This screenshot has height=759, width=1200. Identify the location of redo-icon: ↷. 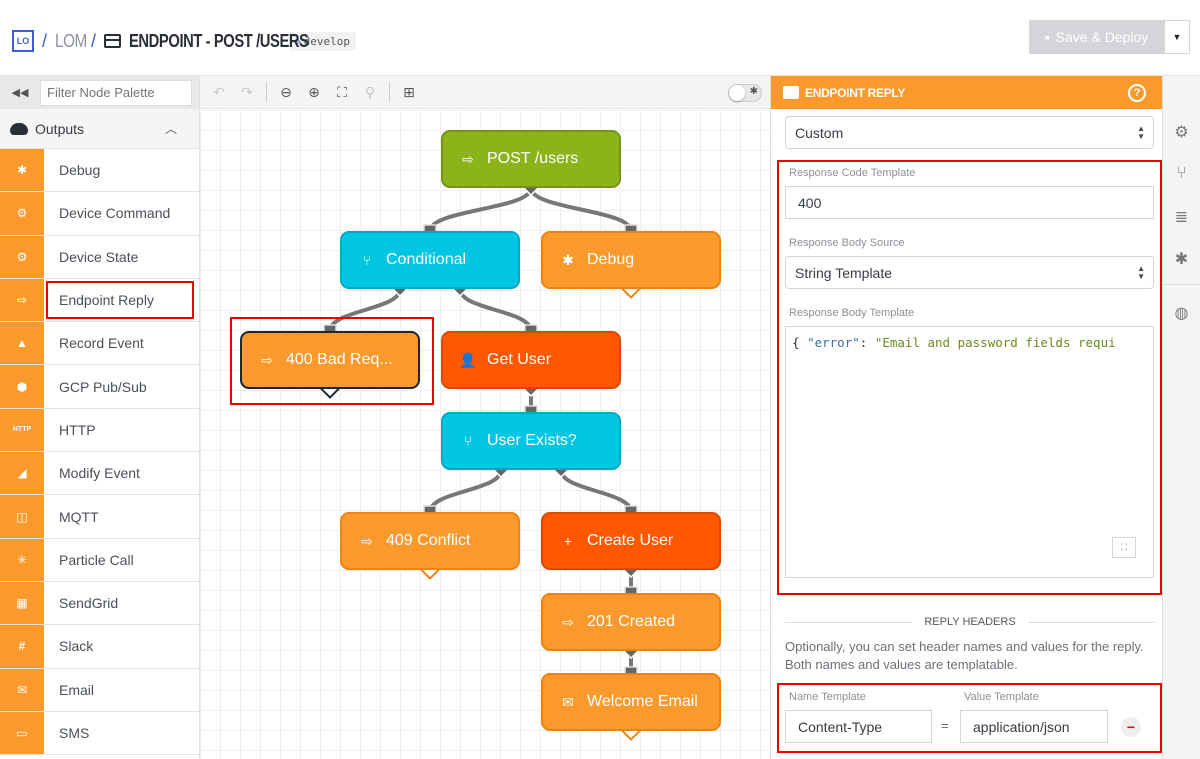
(247, 92).